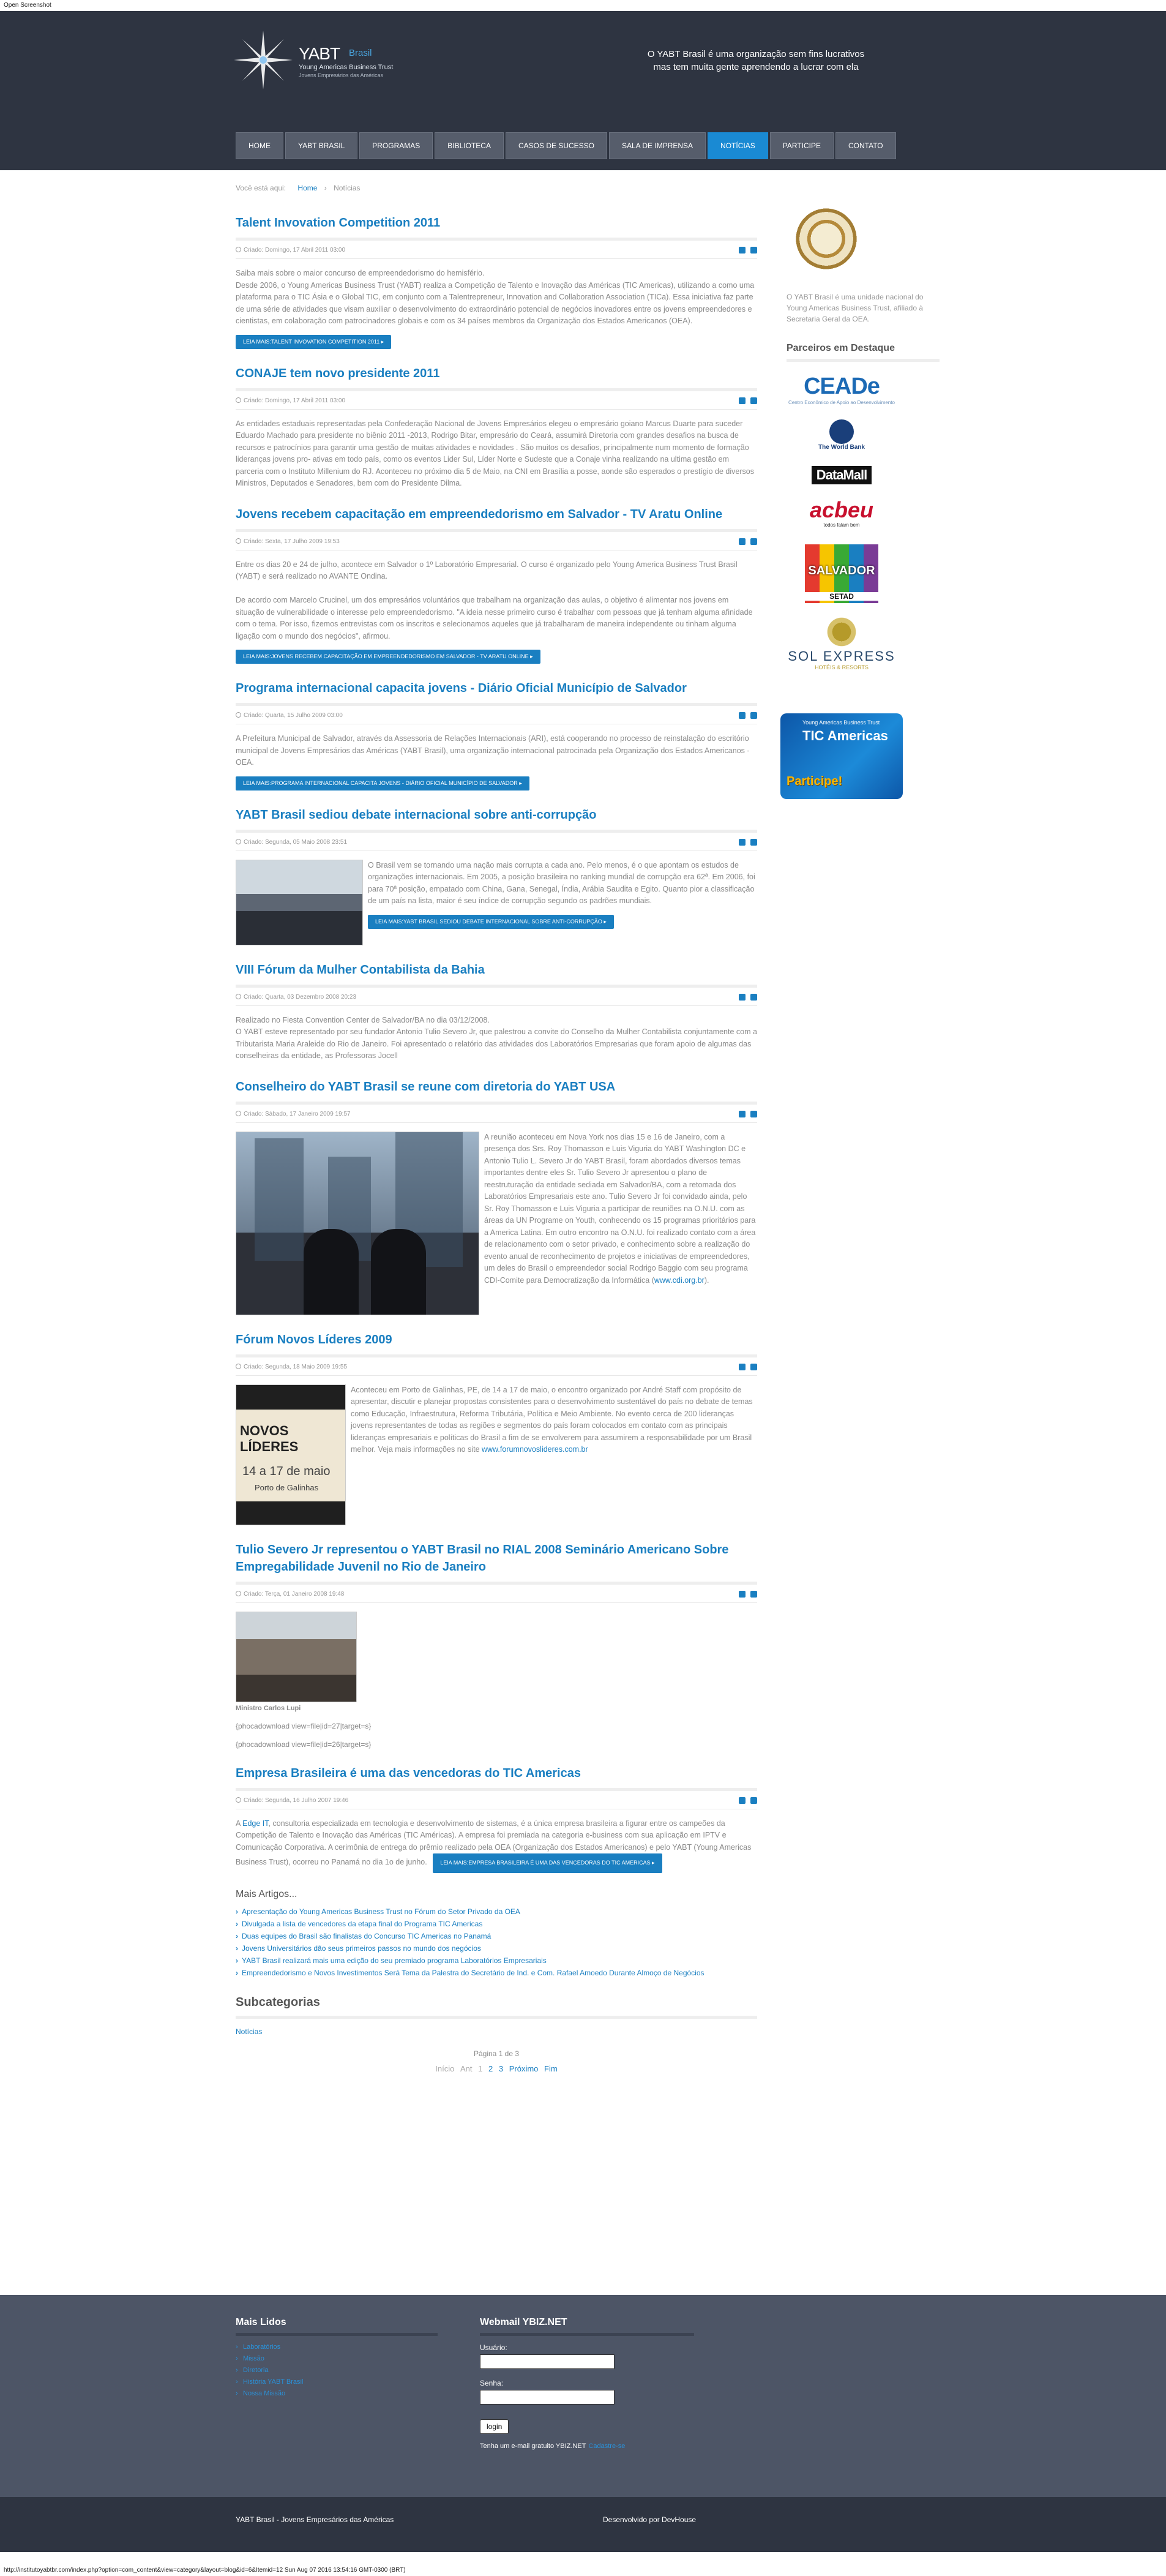  I want to click on most-read-link: Laboratórios, so click(337, 2347).